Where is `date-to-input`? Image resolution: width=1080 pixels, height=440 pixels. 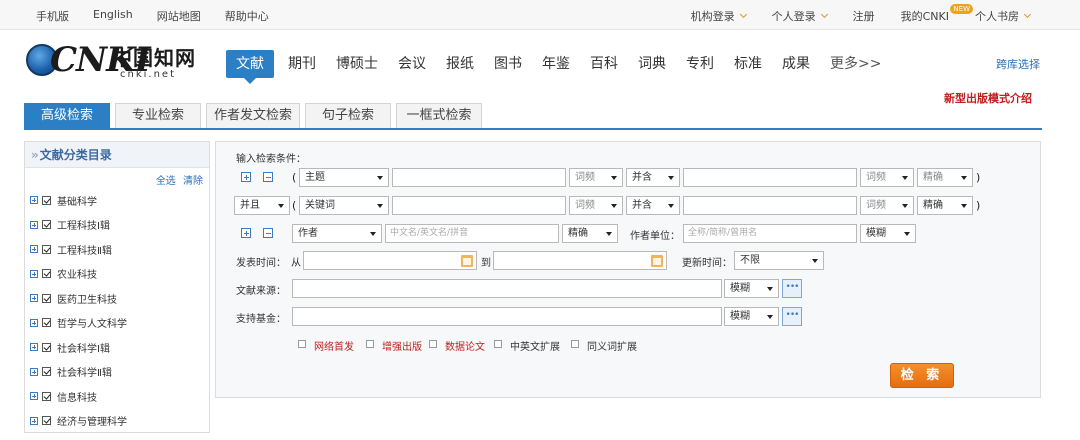 date-to-input is located at coordinates (580, 260).